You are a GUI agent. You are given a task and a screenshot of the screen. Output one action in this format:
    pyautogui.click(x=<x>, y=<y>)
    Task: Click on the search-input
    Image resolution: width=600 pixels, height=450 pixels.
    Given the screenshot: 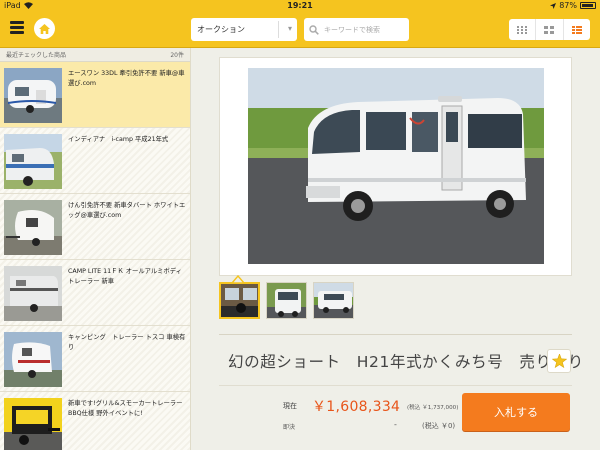 What is the action you would take?
    pyautogui.click(x=364, y=29)
    